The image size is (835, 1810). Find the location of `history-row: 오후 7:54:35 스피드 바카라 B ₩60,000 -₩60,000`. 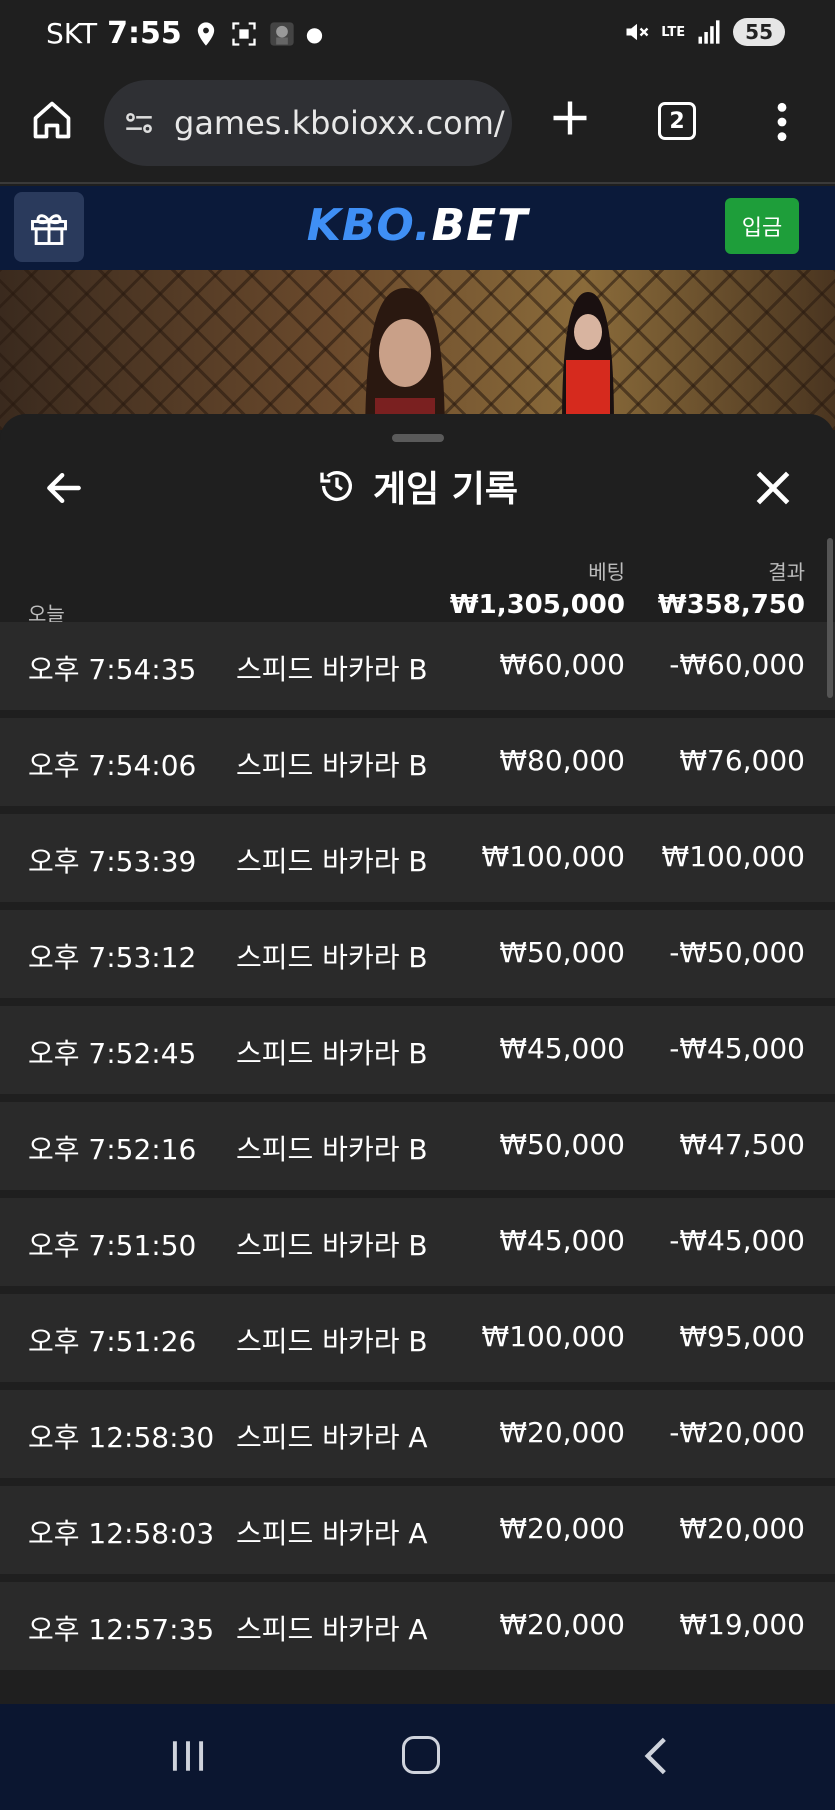

history-row: 오후 7:54:35 스피드 바카라 B ₩60,000 -₩60,000 is located at coordinates (417, 666).